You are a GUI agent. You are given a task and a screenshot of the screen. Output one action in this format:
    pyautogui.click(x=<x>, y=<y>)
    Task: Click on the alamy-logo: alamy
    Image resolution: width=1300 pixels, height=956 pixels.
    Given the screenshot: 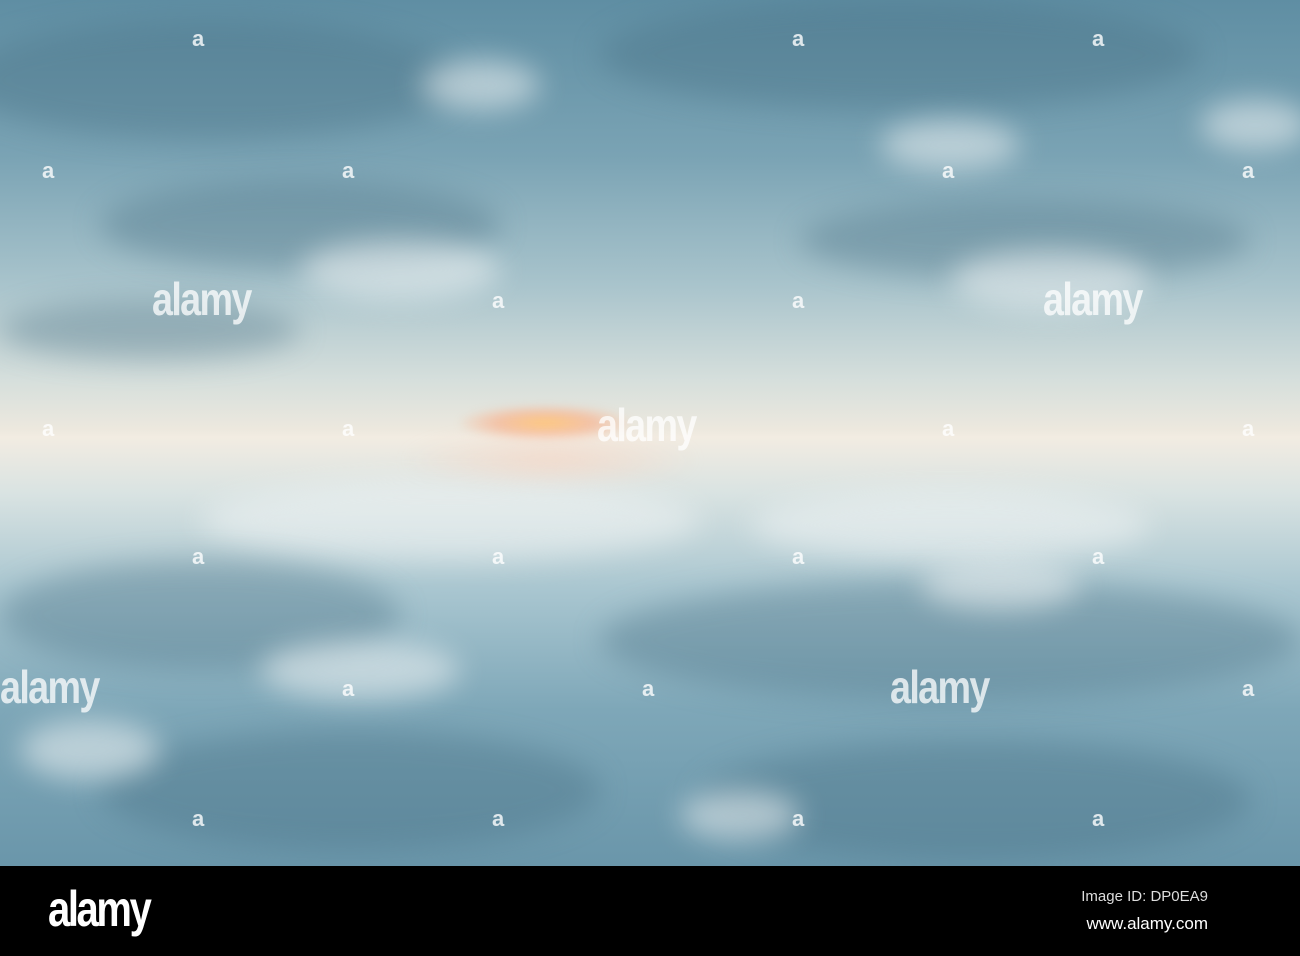 What is the action you would take?
    pyautogui.click(x=100, y=909)
    